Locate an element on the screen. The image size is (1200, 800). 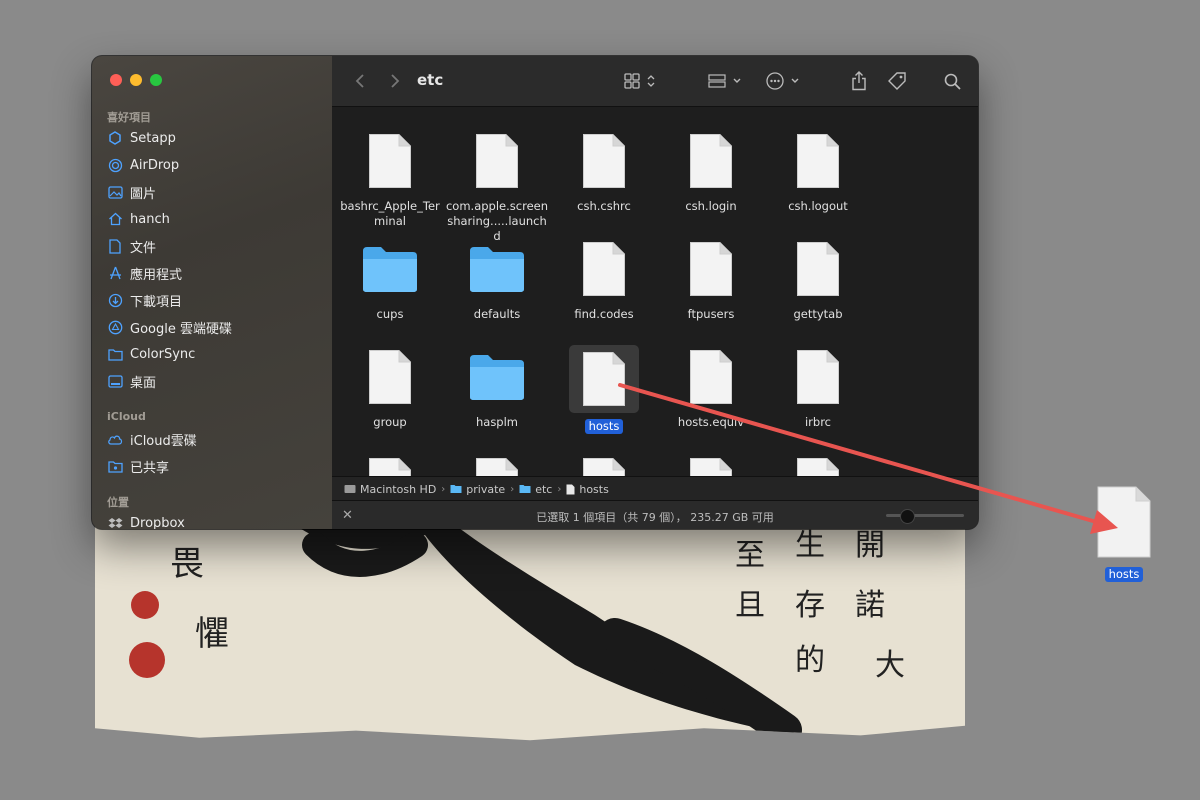
file-item-hosts: hosts is located at coordinates (604, 389).